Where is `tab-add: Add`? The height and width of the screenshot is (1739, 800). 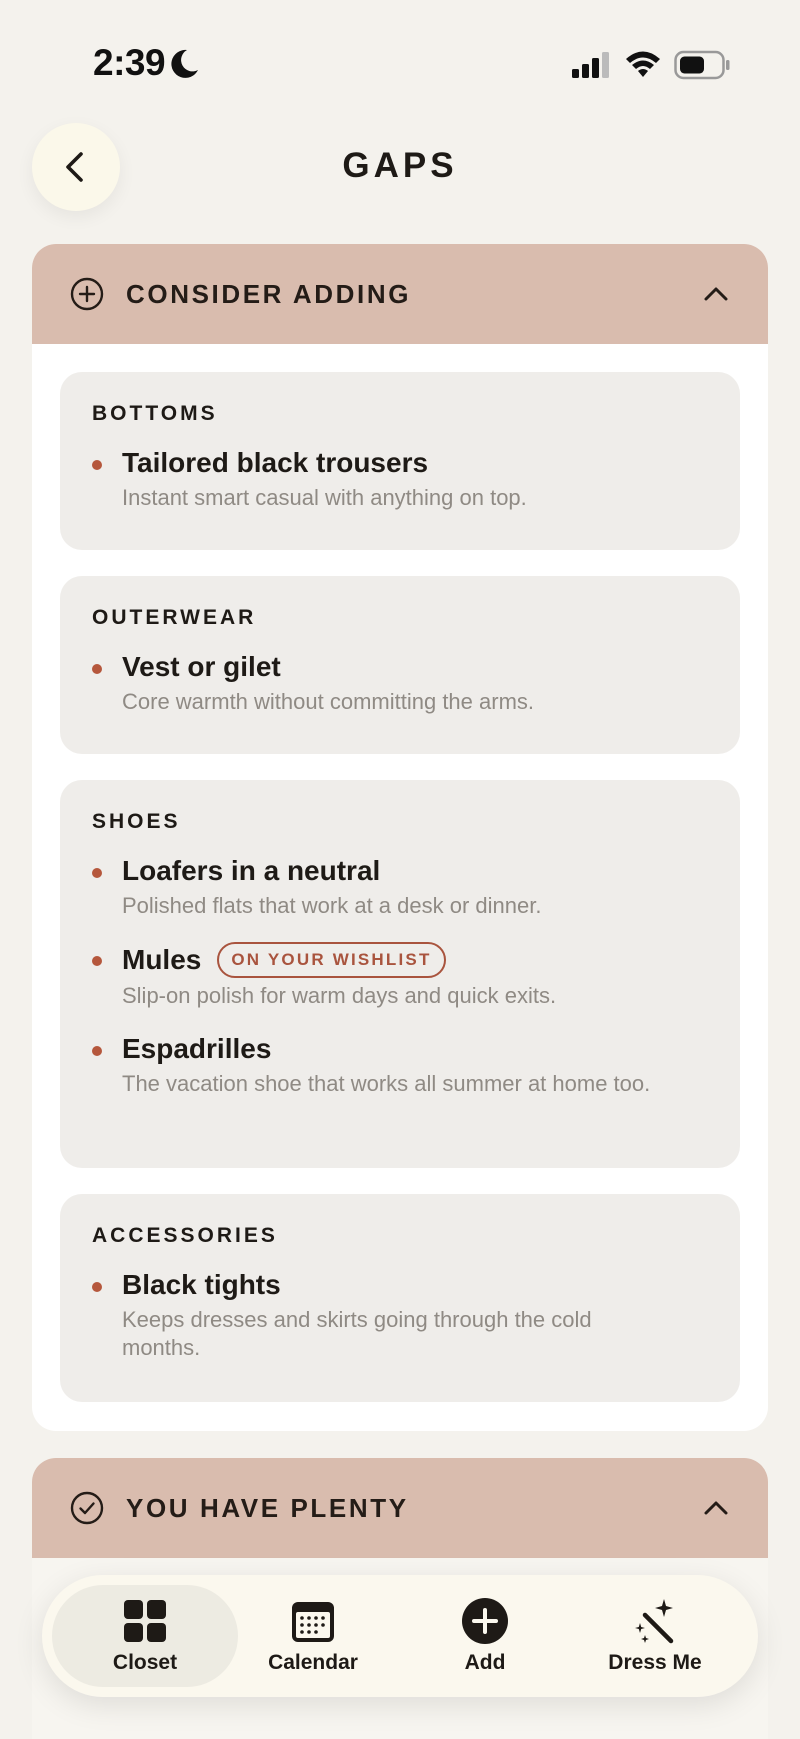 tab-add: Add is located at coordinates (485, 1636).